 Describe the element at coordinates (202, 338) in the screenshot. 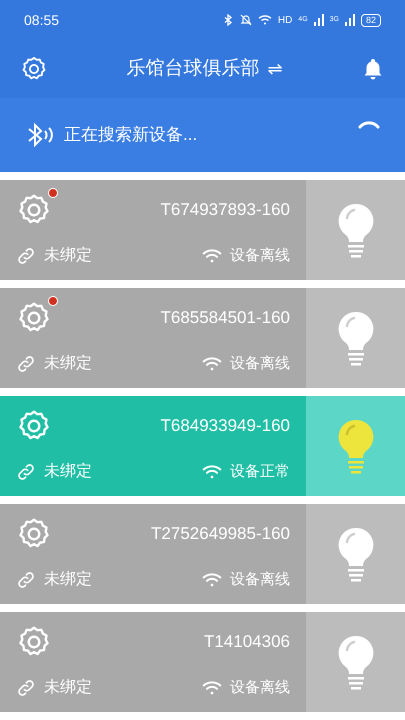

I see `device-card: T685584501-160 未绑定 设备离线` at that location.